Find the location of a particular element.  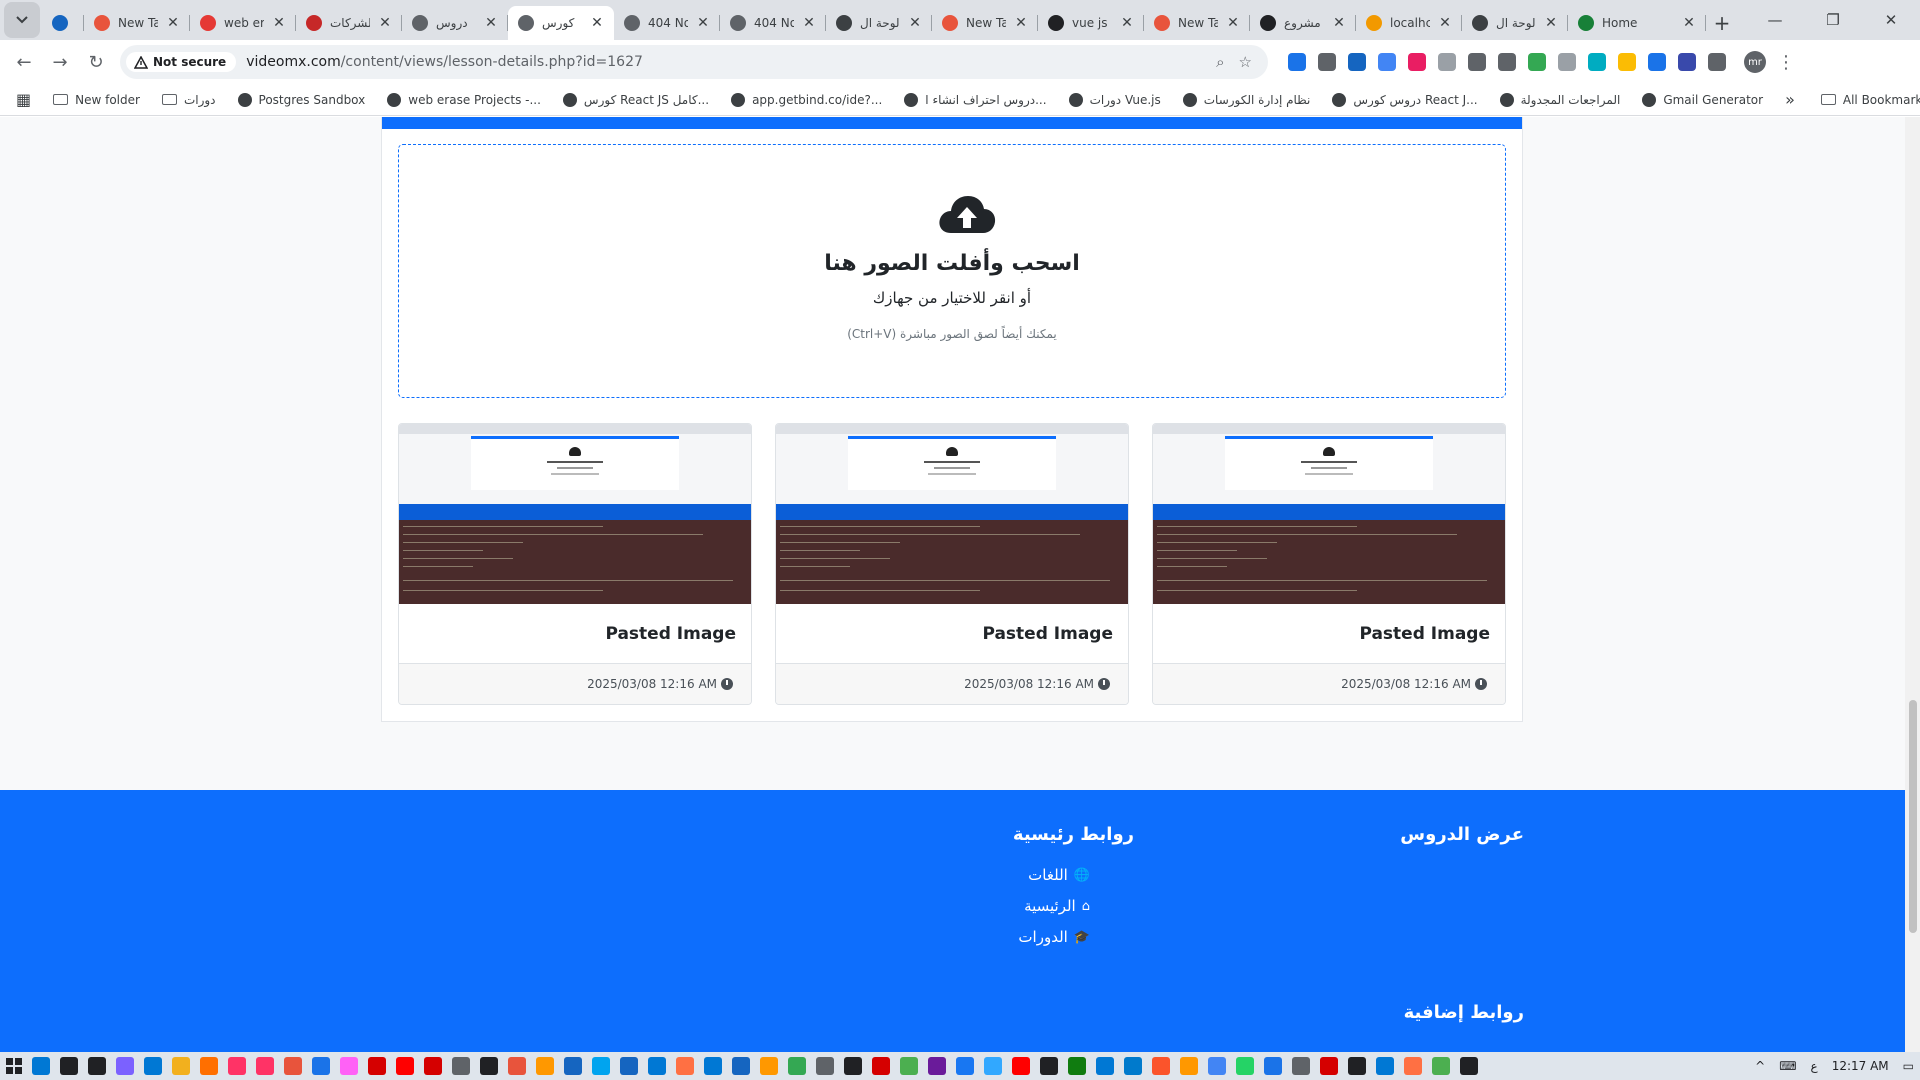

new-tab-button: + is located at coordinates (1722, 23).